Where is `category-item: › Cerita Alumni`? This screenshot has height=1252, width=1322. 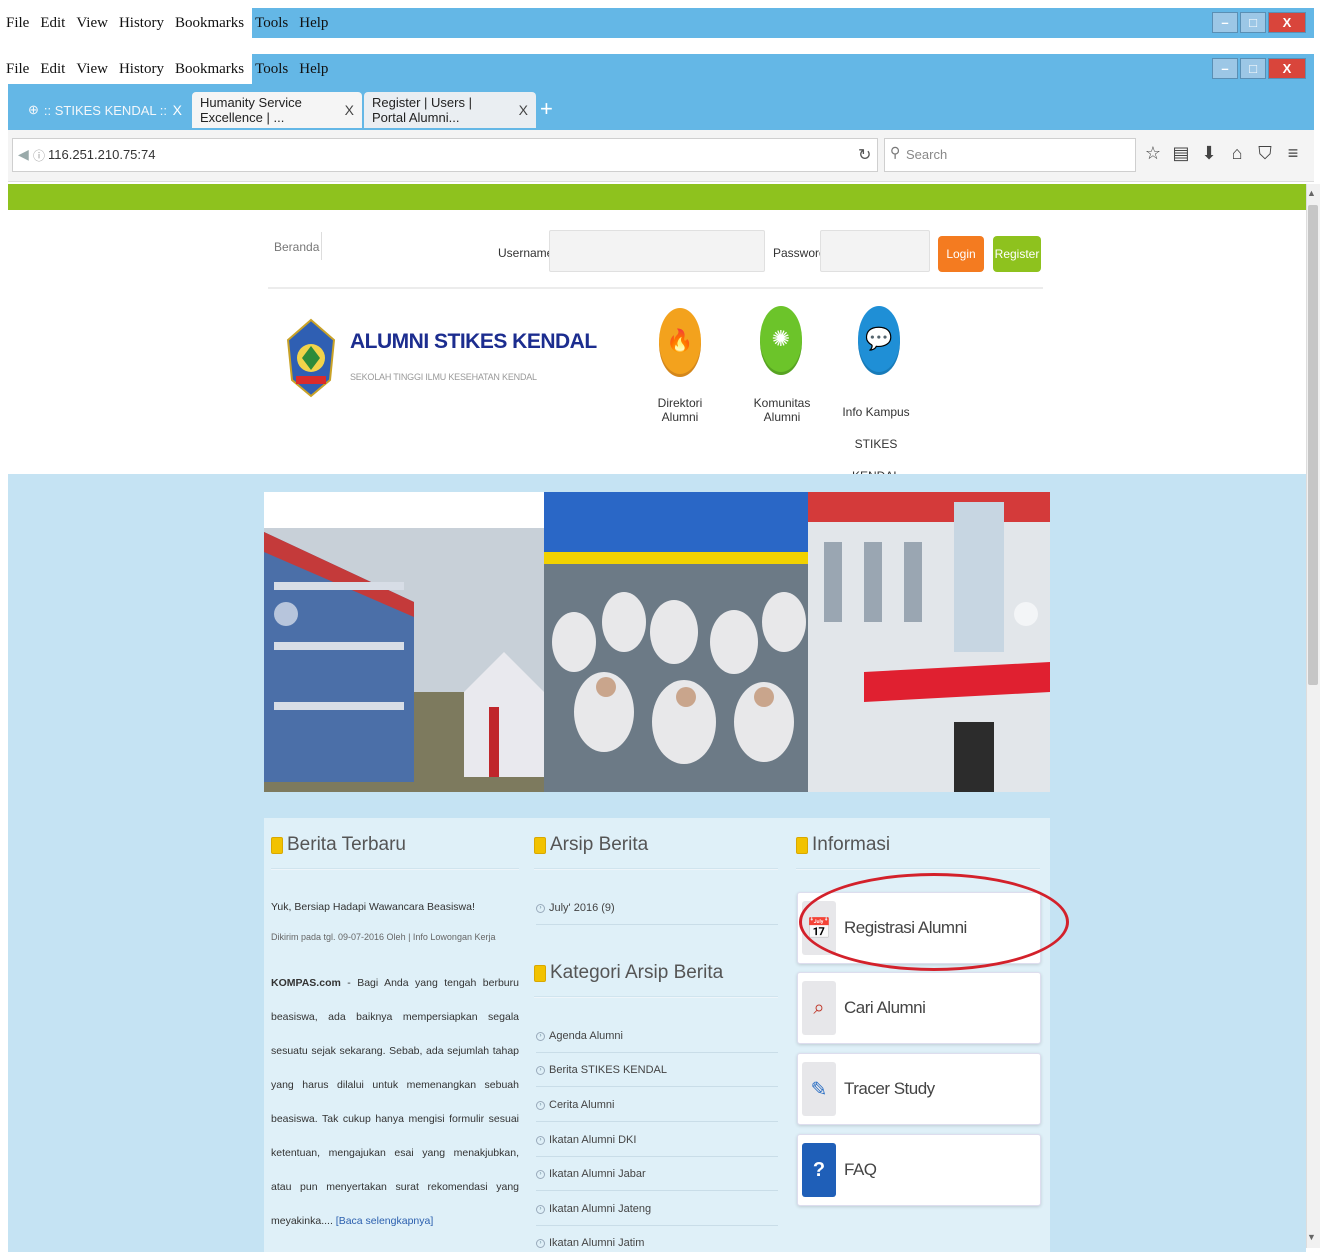
category-item: › Cerita Alumni is located at coordinates (575, 1105).